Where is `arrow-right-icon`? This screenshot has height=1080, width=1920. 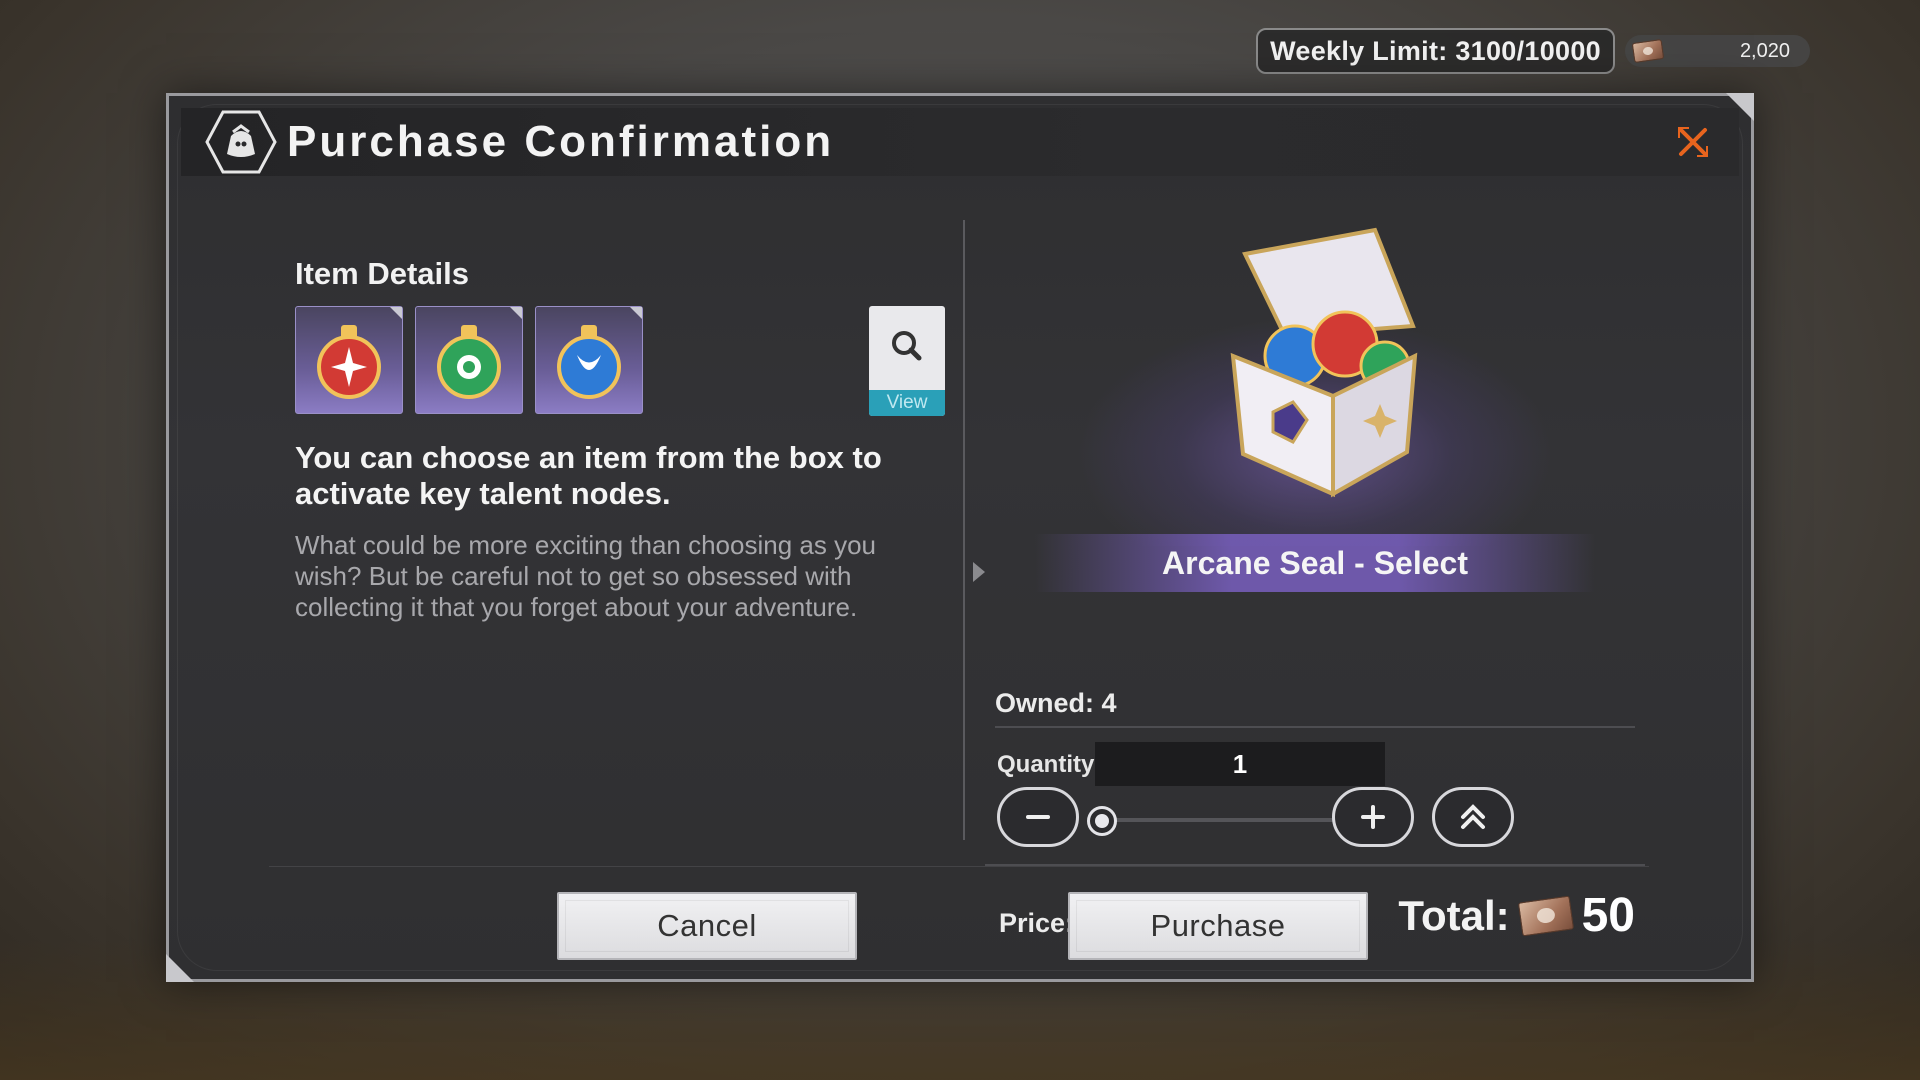
arrow-right-icon is located at coordinates (979, 572).